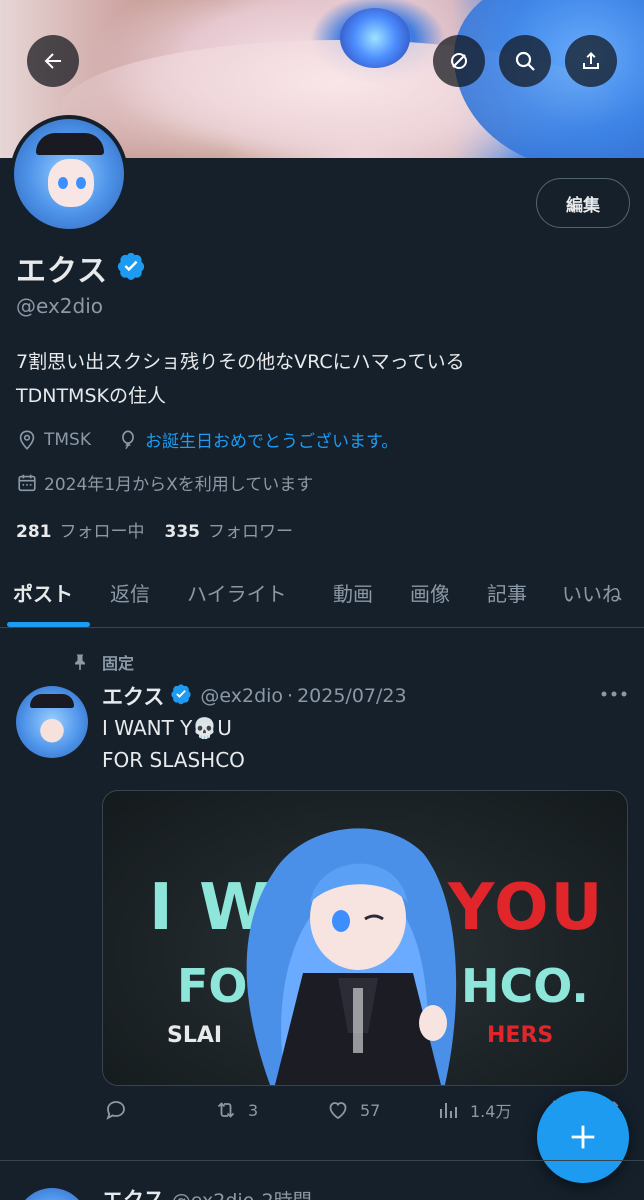  What do you see at coordinates (167, 728) in the screenshot?
I see `post-text-line: I WANT Y💀U` at bounding box center [167, 728].